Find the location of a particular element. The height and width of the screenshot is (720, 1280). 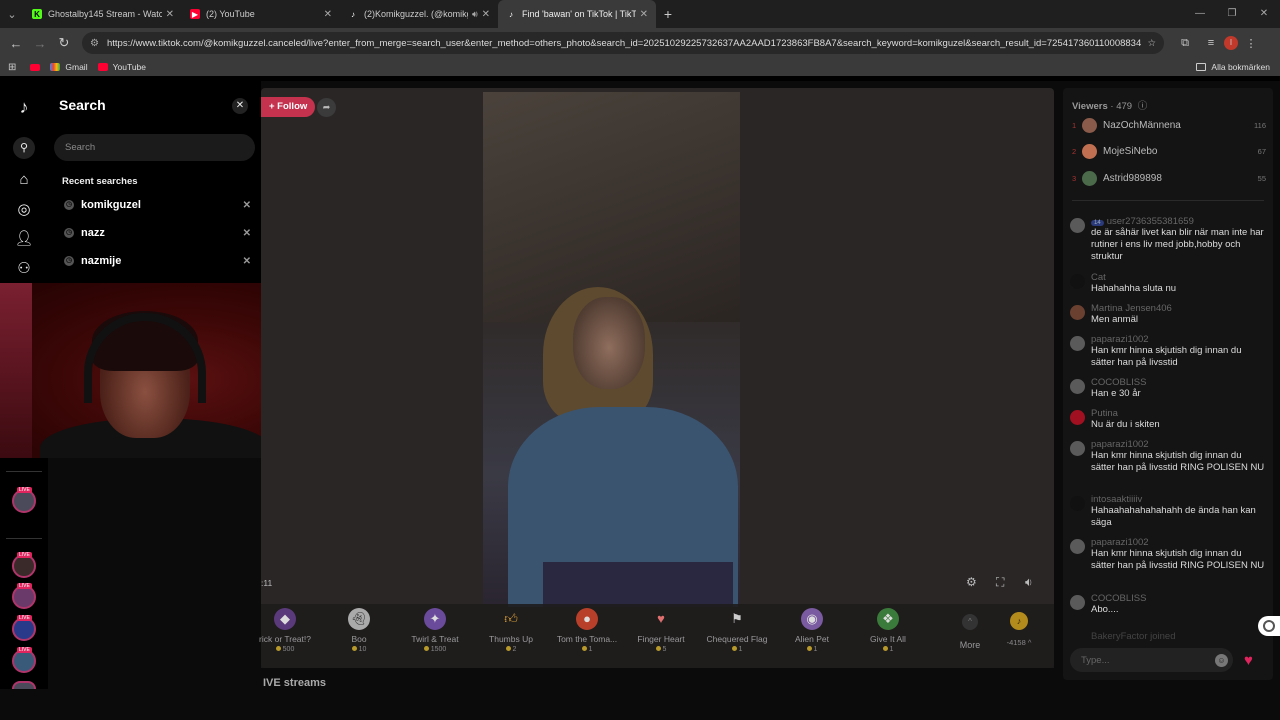

back-icon: ← is located at coordinates (16, 43).